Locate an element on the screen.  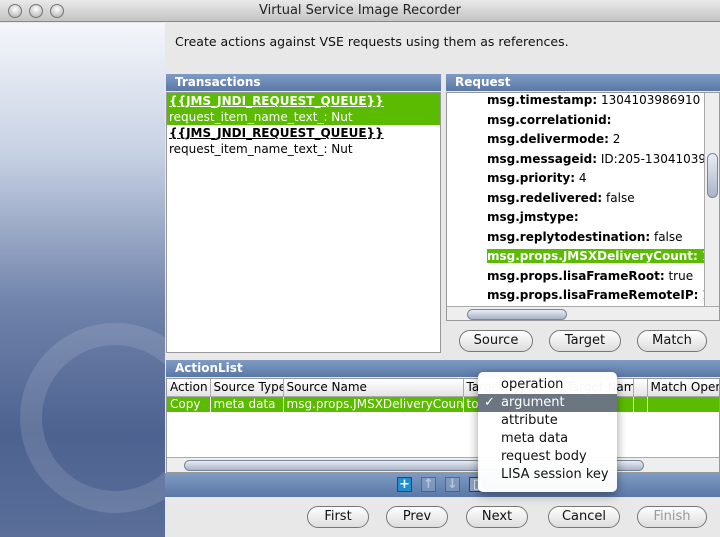
field-value: 1304103986910 is located at coordinates (649, 100).